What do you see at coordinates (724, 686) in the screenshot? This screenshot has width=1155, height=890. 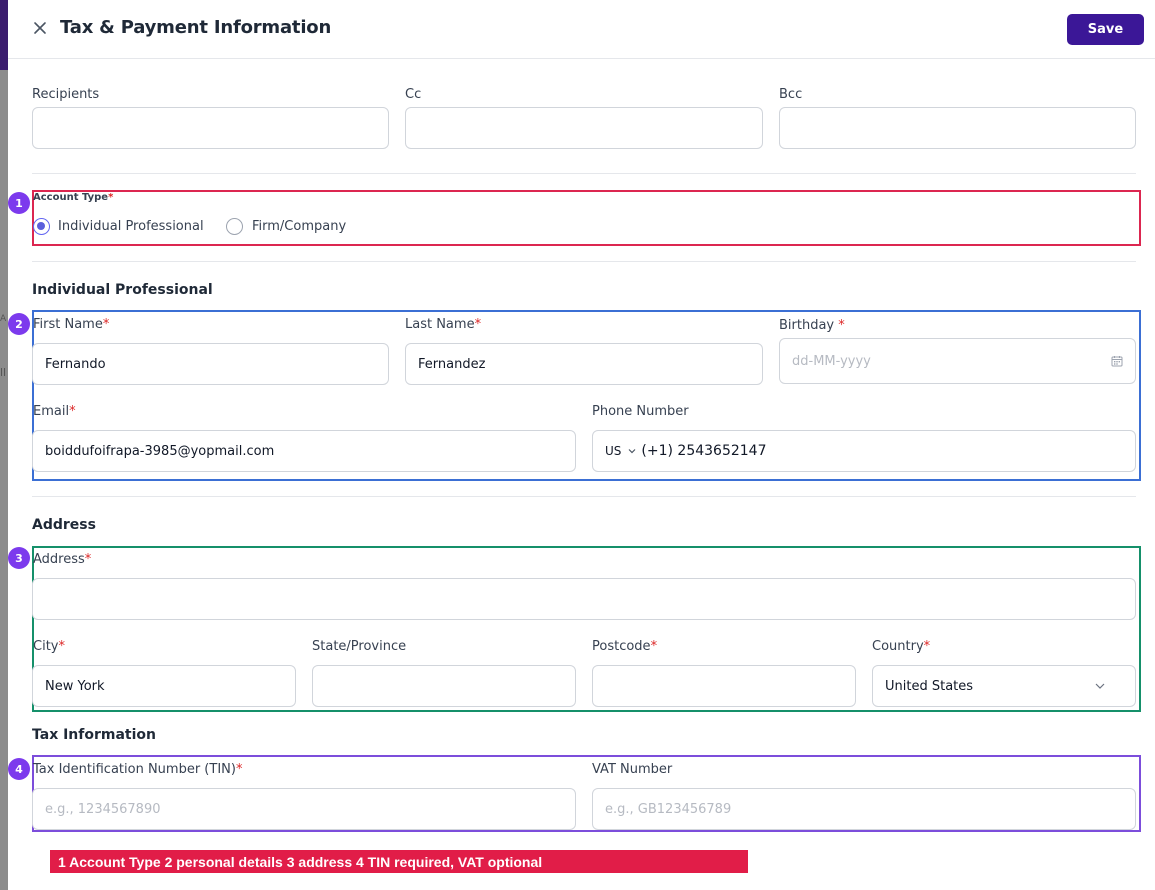 I see `postcode-input` at bounding box center [724, 686].